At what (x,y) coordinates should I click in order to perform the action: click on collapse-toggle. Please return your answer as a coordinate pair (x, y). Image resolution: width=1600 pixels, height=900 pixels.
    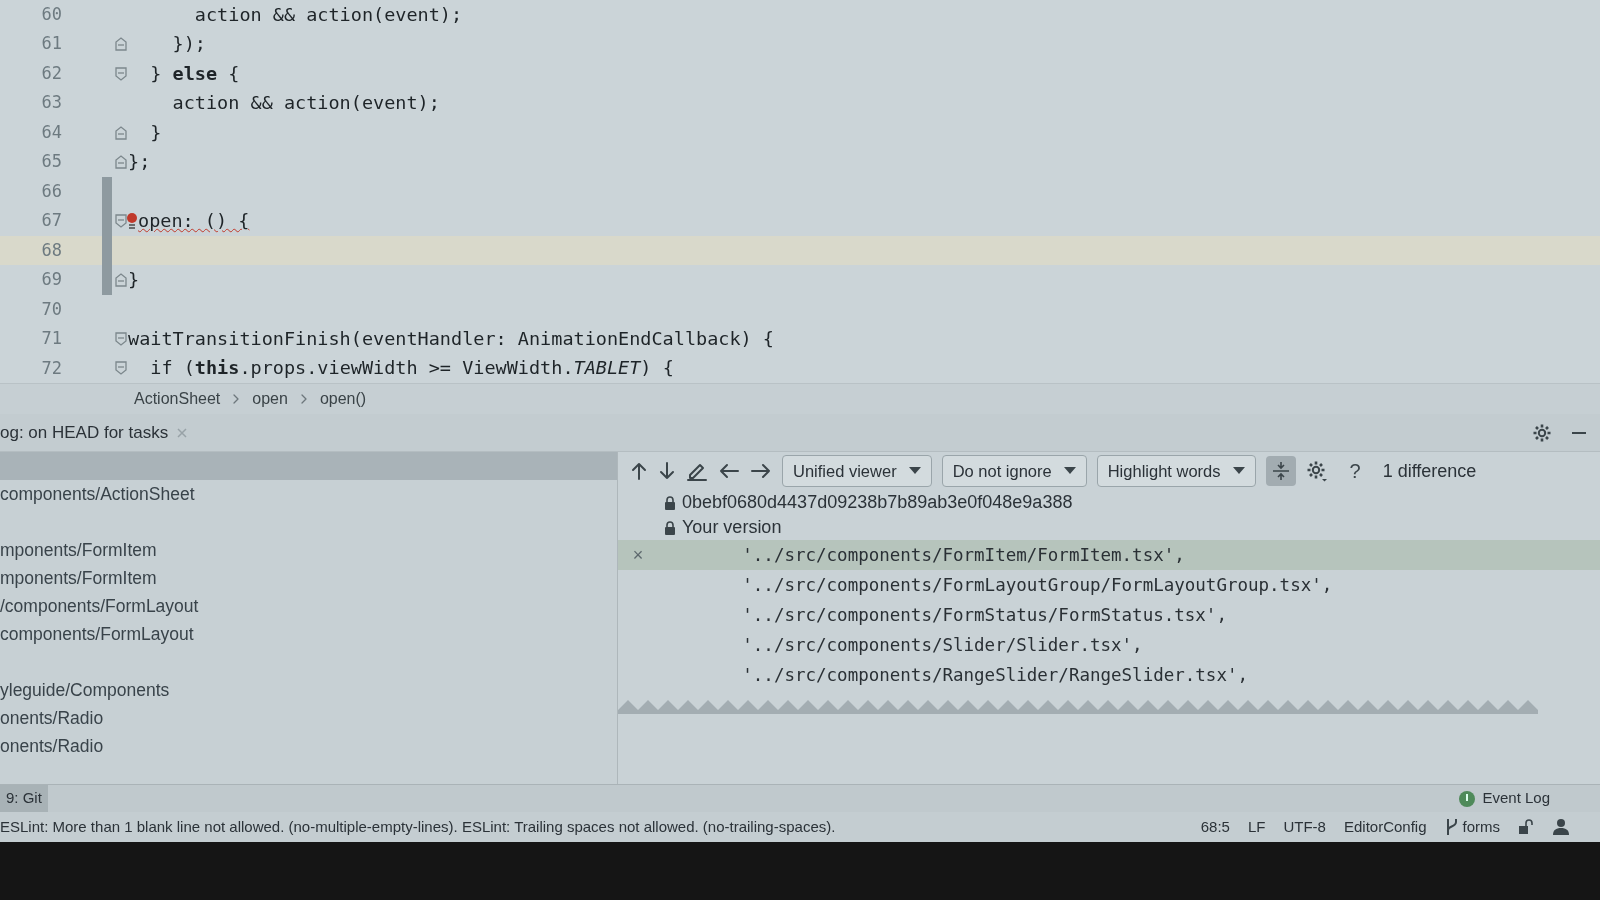
    Looking at the image, I should click on (1280, 471).